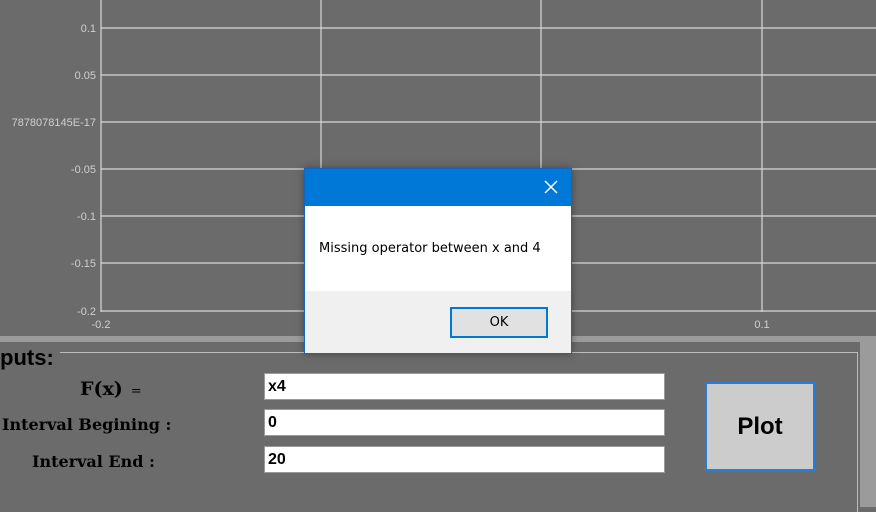 The width and height of the screenshot is (876, 512). What do you see at coordinates (88, 29) in the screenshot?
I see `y-tick-label: 0.1` at bounding box center [88, 29].